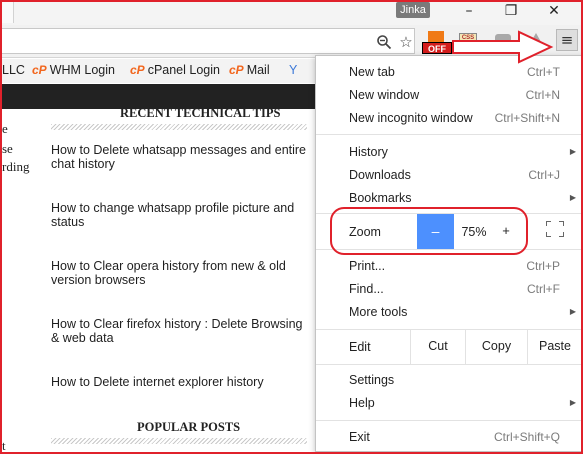 The width and height of the screenshot is (583, 454). Describe the element at coordinates (368, 152) in the screenshot. I see `menu-item-history: History` at that location.